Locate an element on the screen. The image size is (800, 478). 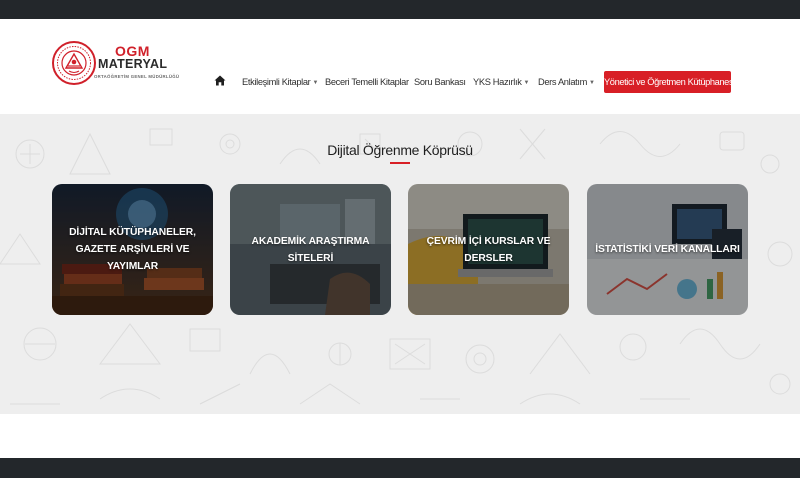
card-title: AKADEMİK ARAŞTIRMA SİTELERİ is located at coordinates (310, 249).